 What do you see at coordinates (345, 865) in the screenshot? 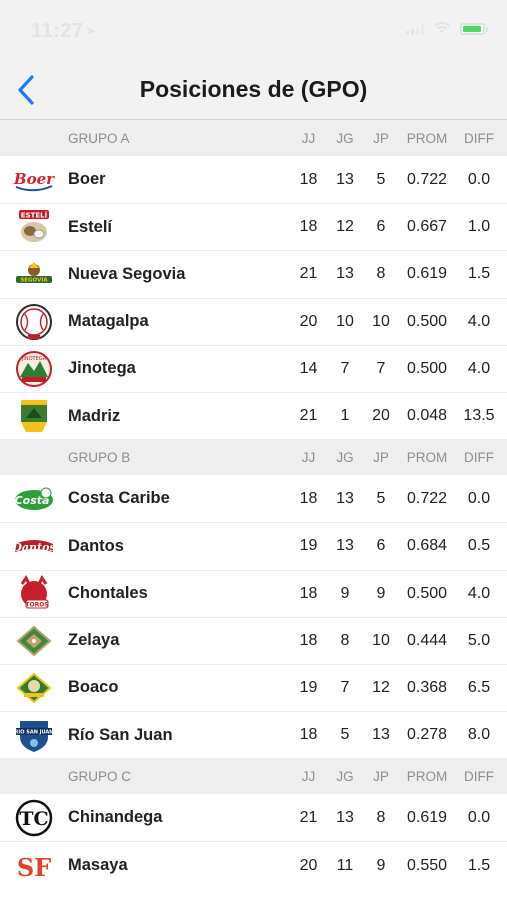
I see `stat-jg: 11` at bounding box center [345, 865].